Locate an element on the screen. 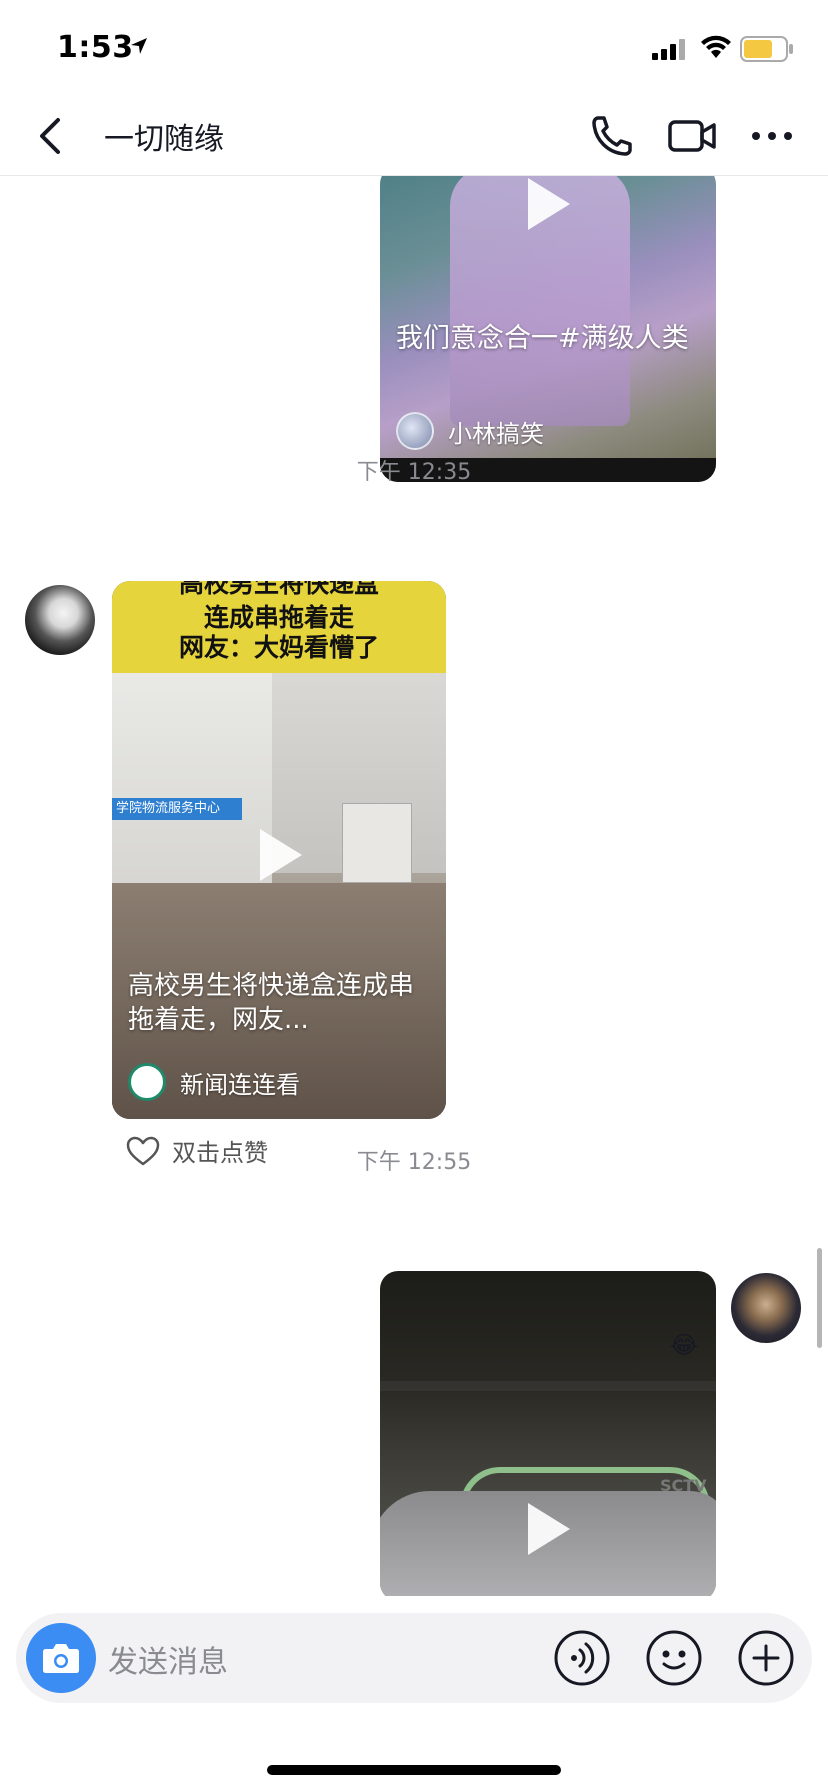  video-author: 小林搞笑 is located at coordinates (470, 431).